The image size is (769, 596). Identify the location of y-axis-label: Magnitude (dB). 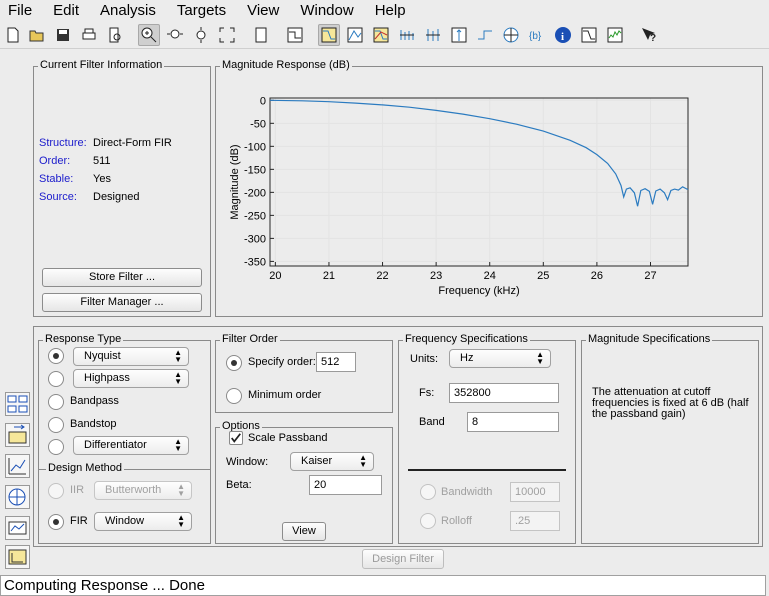
(235, 181).